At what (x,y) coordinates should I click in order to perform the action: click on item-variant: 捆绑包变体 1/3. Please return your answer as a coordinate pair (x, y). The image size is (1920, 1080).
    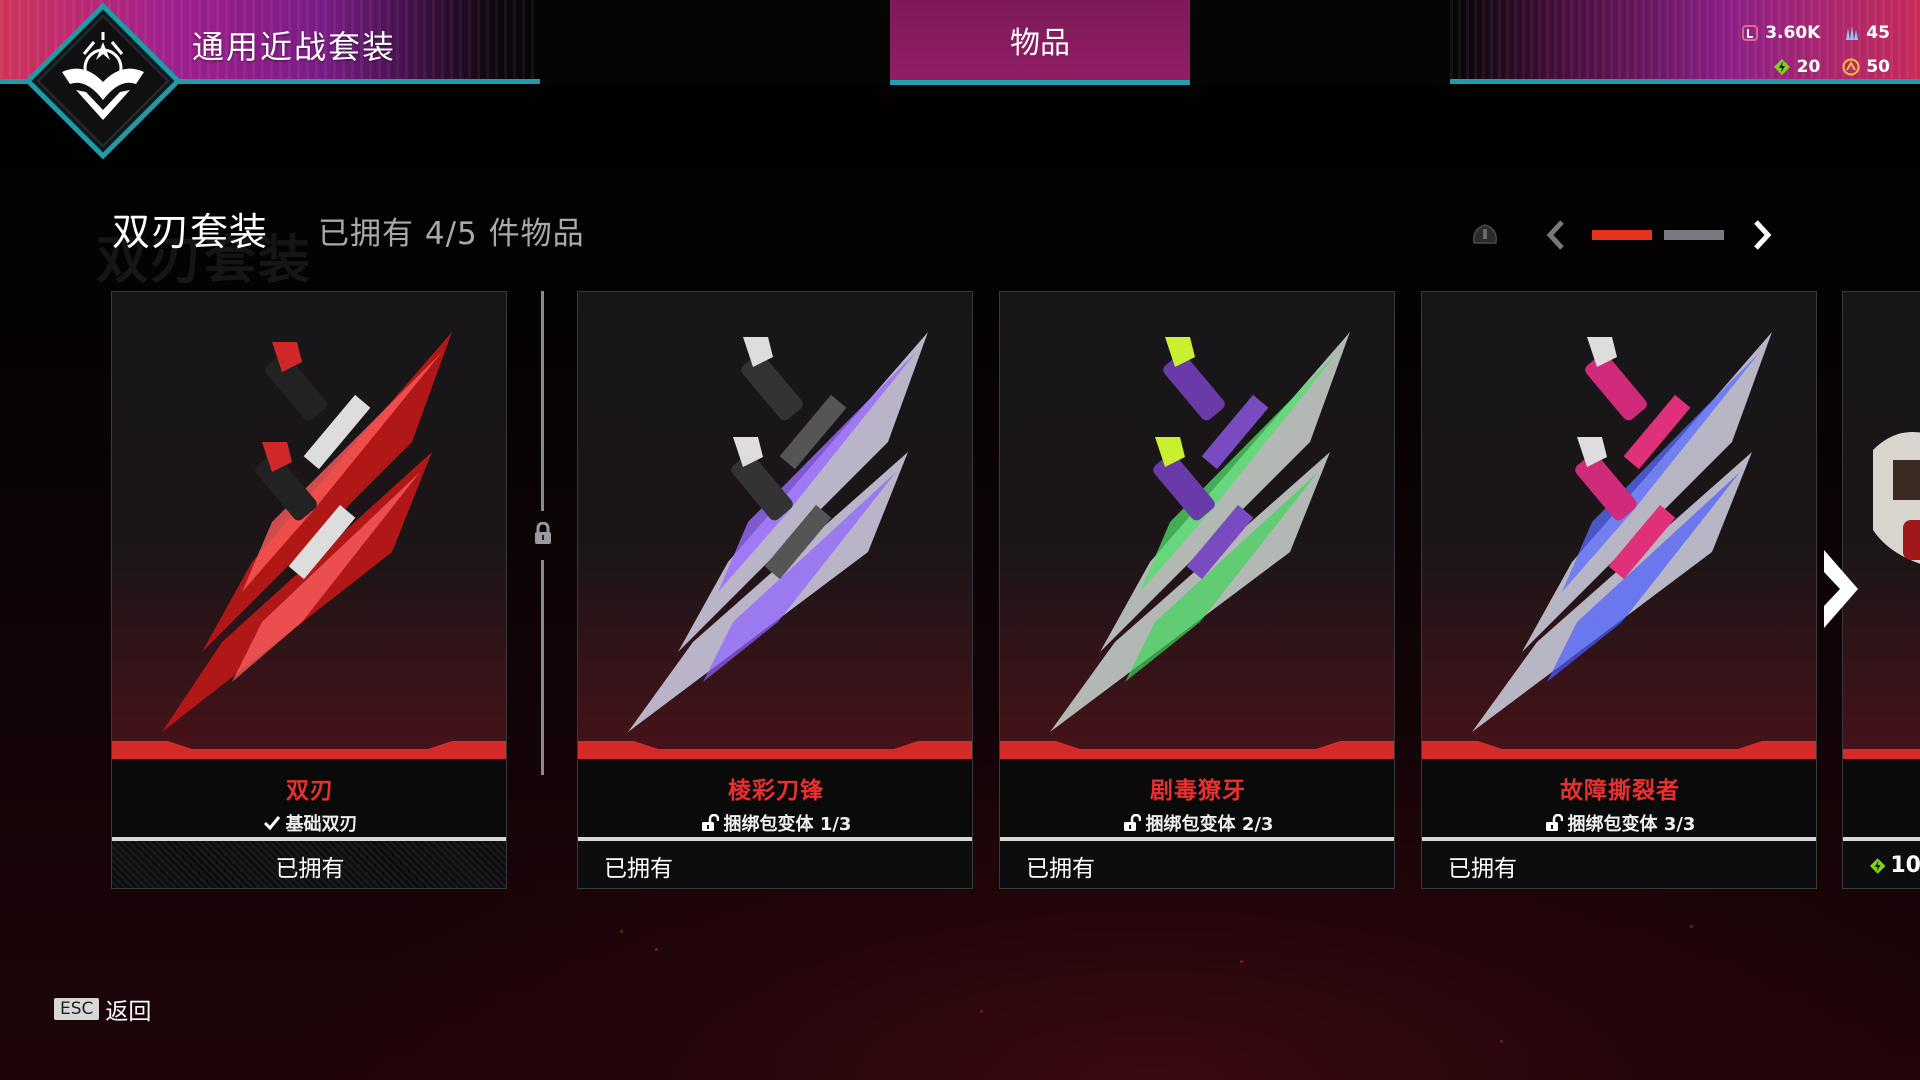
    Looking at the image, I should click on (775, 823).